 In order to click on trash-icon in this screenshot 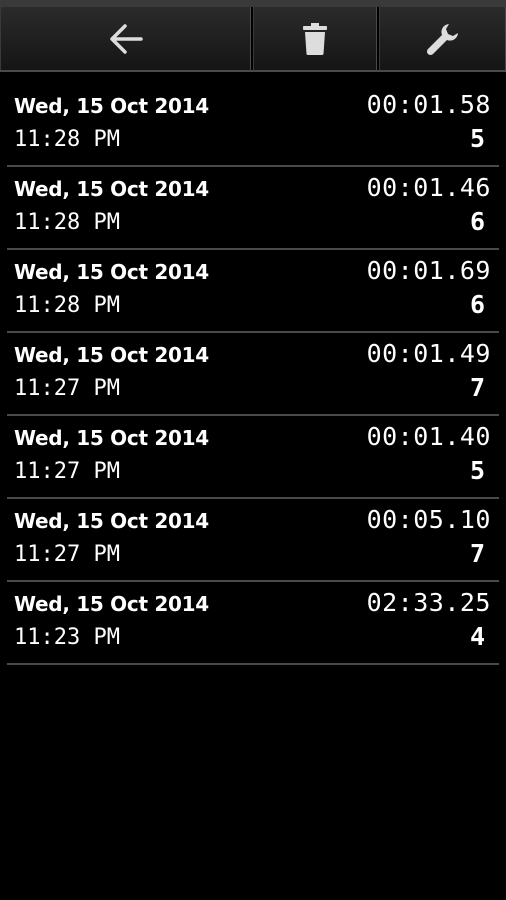, I will do `click(315, 39)`.